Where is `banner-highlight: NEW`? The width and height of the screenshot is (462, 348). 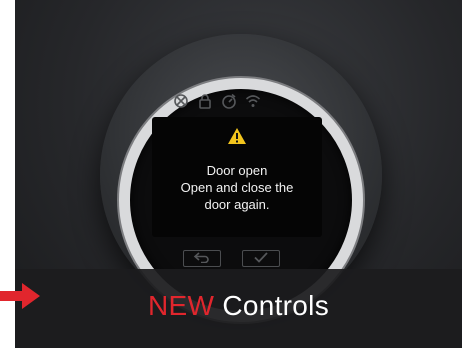 banner-highlight: NEW is located at coordinates (181, 305).